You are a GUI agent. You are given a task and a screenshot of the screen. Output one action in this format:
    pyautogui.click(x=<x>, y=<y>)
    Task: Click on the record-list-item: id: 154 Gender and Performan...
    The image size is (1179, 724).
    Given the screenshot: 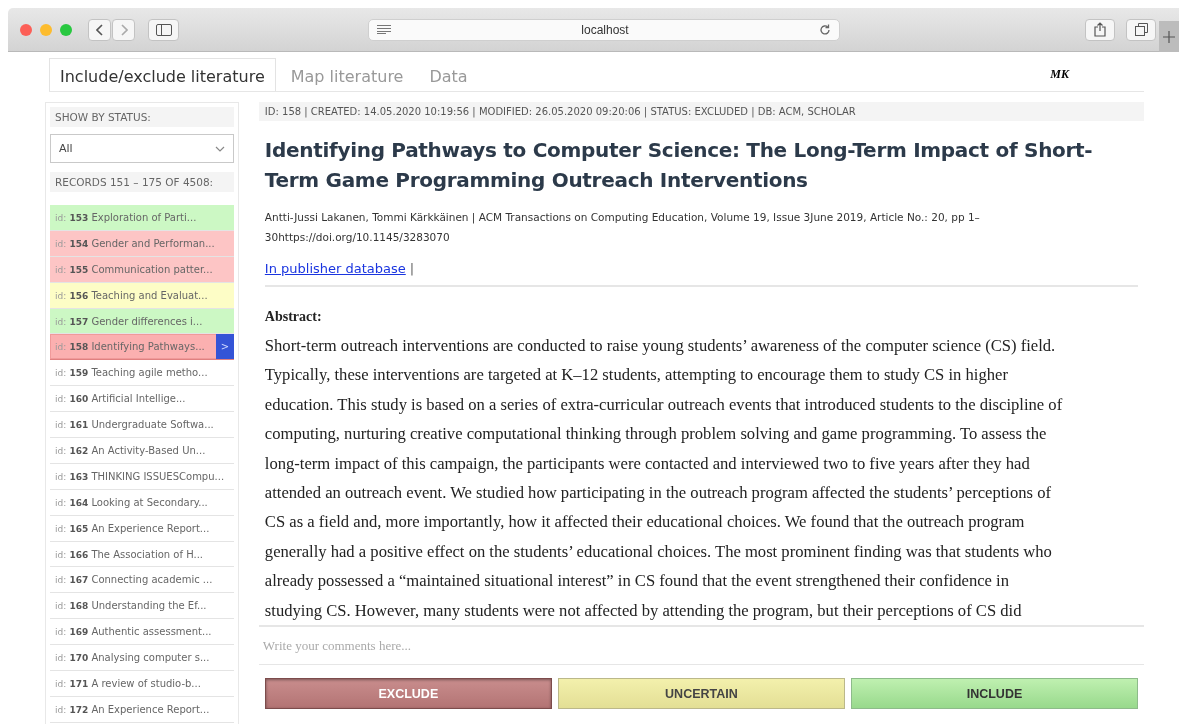 What is the action you would take?
    pyautogui.click(x=142, y=243)
    